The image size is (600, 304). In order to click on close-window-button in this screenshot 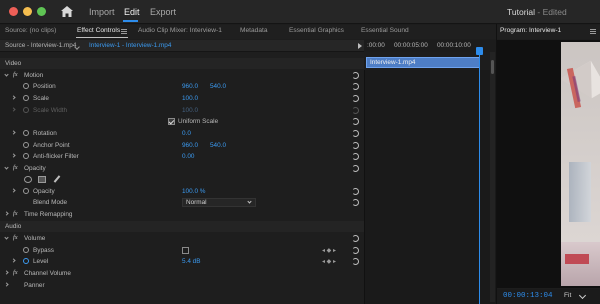, I will do `click(13, 11)`.